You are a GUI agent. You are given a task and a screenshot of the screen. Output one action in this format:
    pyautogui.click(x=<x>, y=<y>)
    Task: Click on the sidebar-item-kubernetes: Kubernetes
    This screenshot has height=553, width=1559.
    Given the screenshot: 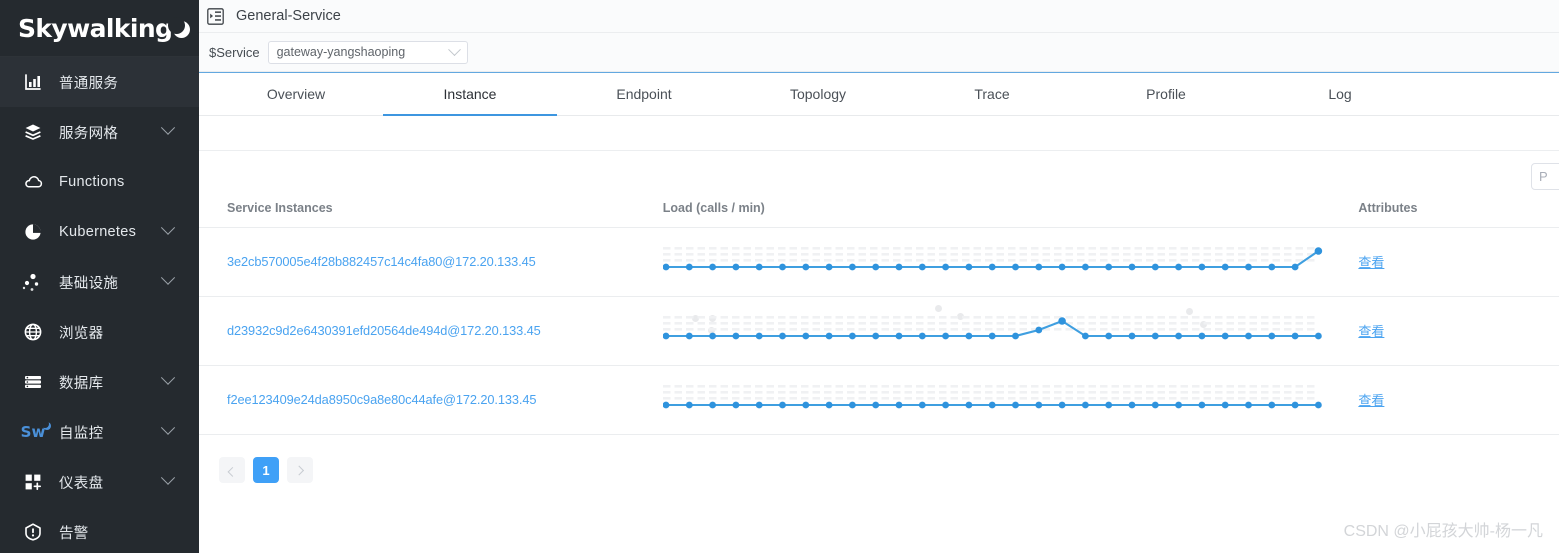 What is the action you would take?
    pyautogui.click(x=99, y=232)
    